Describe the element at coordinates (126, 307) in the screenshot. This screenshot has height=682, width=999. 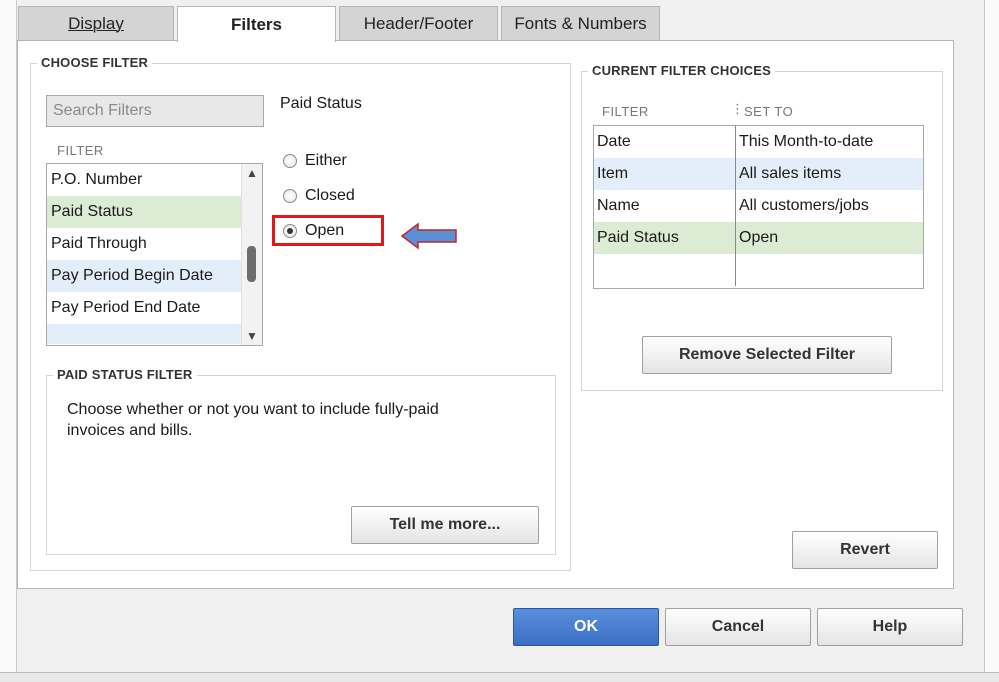
I see `list-item-label: Pay Period End Date` at that location.